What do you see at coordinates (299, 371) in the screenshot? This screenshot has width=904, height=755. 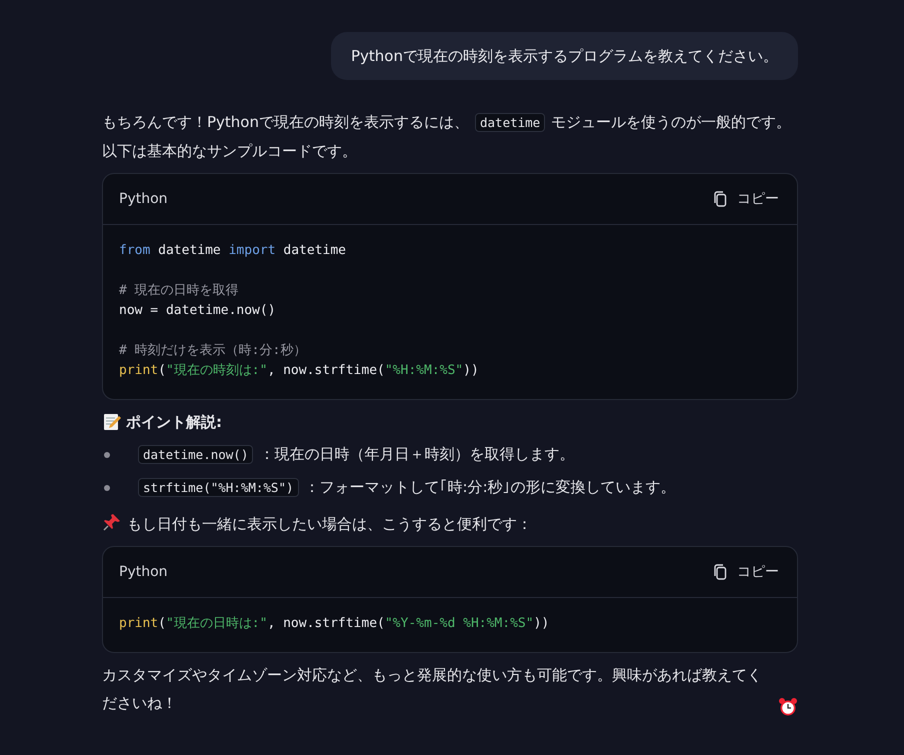 I see `code-line: print("現在の時刻は:", now.strftime("%H:%M:%S"))` at bounding box center [299, 371].